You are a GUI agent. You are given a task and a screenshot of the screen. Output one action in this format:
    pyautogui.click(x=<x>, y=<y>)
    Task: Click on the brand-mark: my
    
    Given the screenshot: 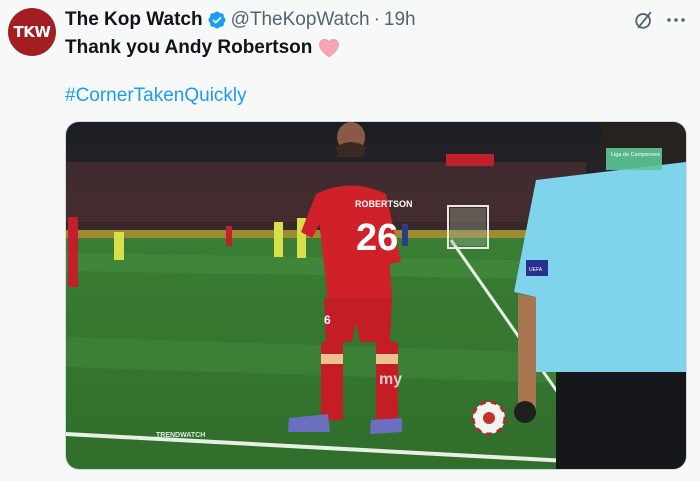 What is the action you would take?
    pyautogui.click(x=390, y=379)
    